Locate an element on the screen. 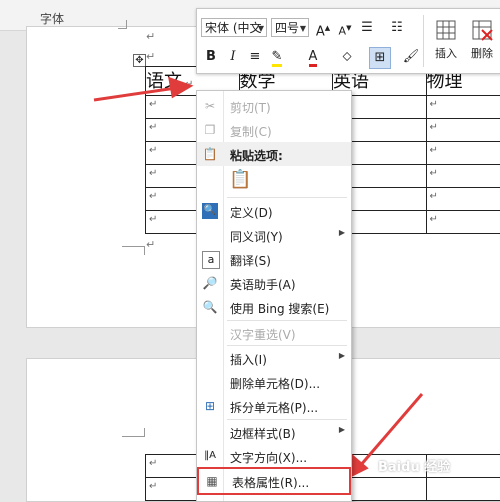 The image size is (500, 502). annotation-arrowhead-top is located at coordinates (180, 87).